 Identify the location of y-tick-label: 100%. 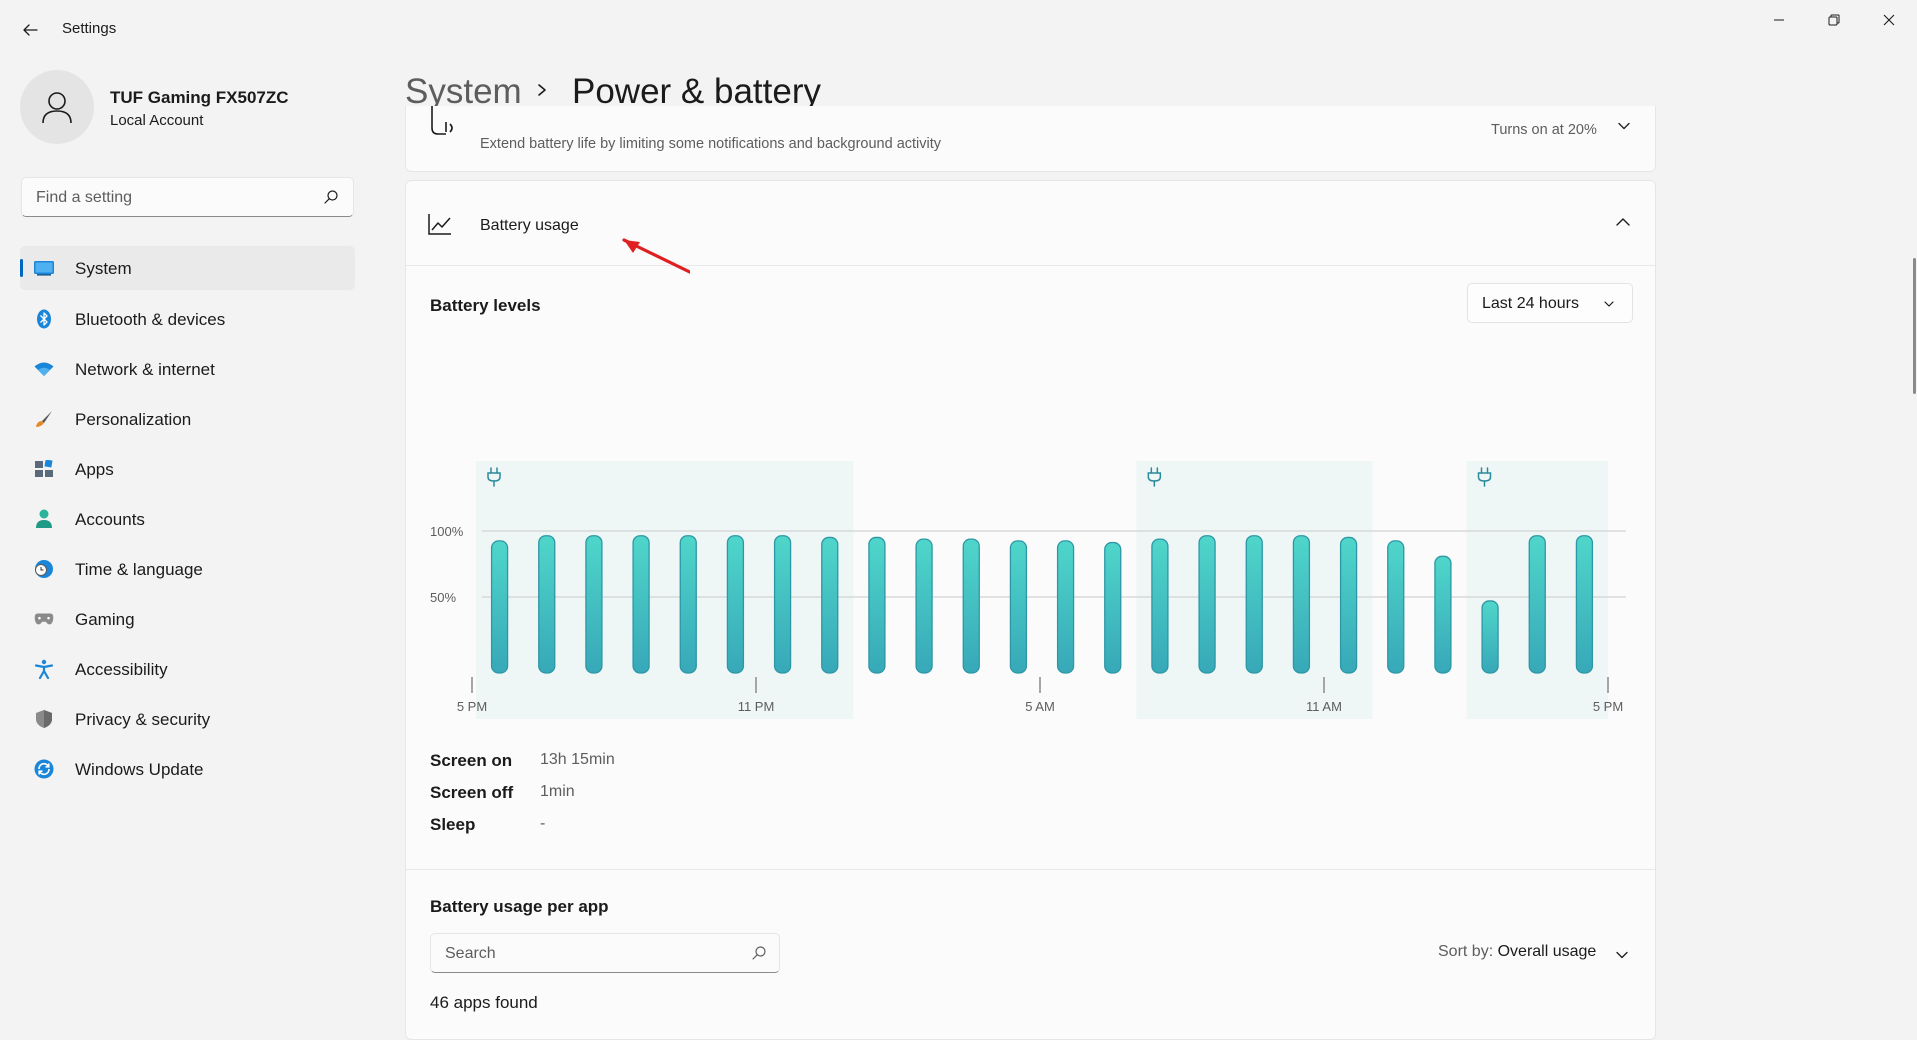
(447, 531).